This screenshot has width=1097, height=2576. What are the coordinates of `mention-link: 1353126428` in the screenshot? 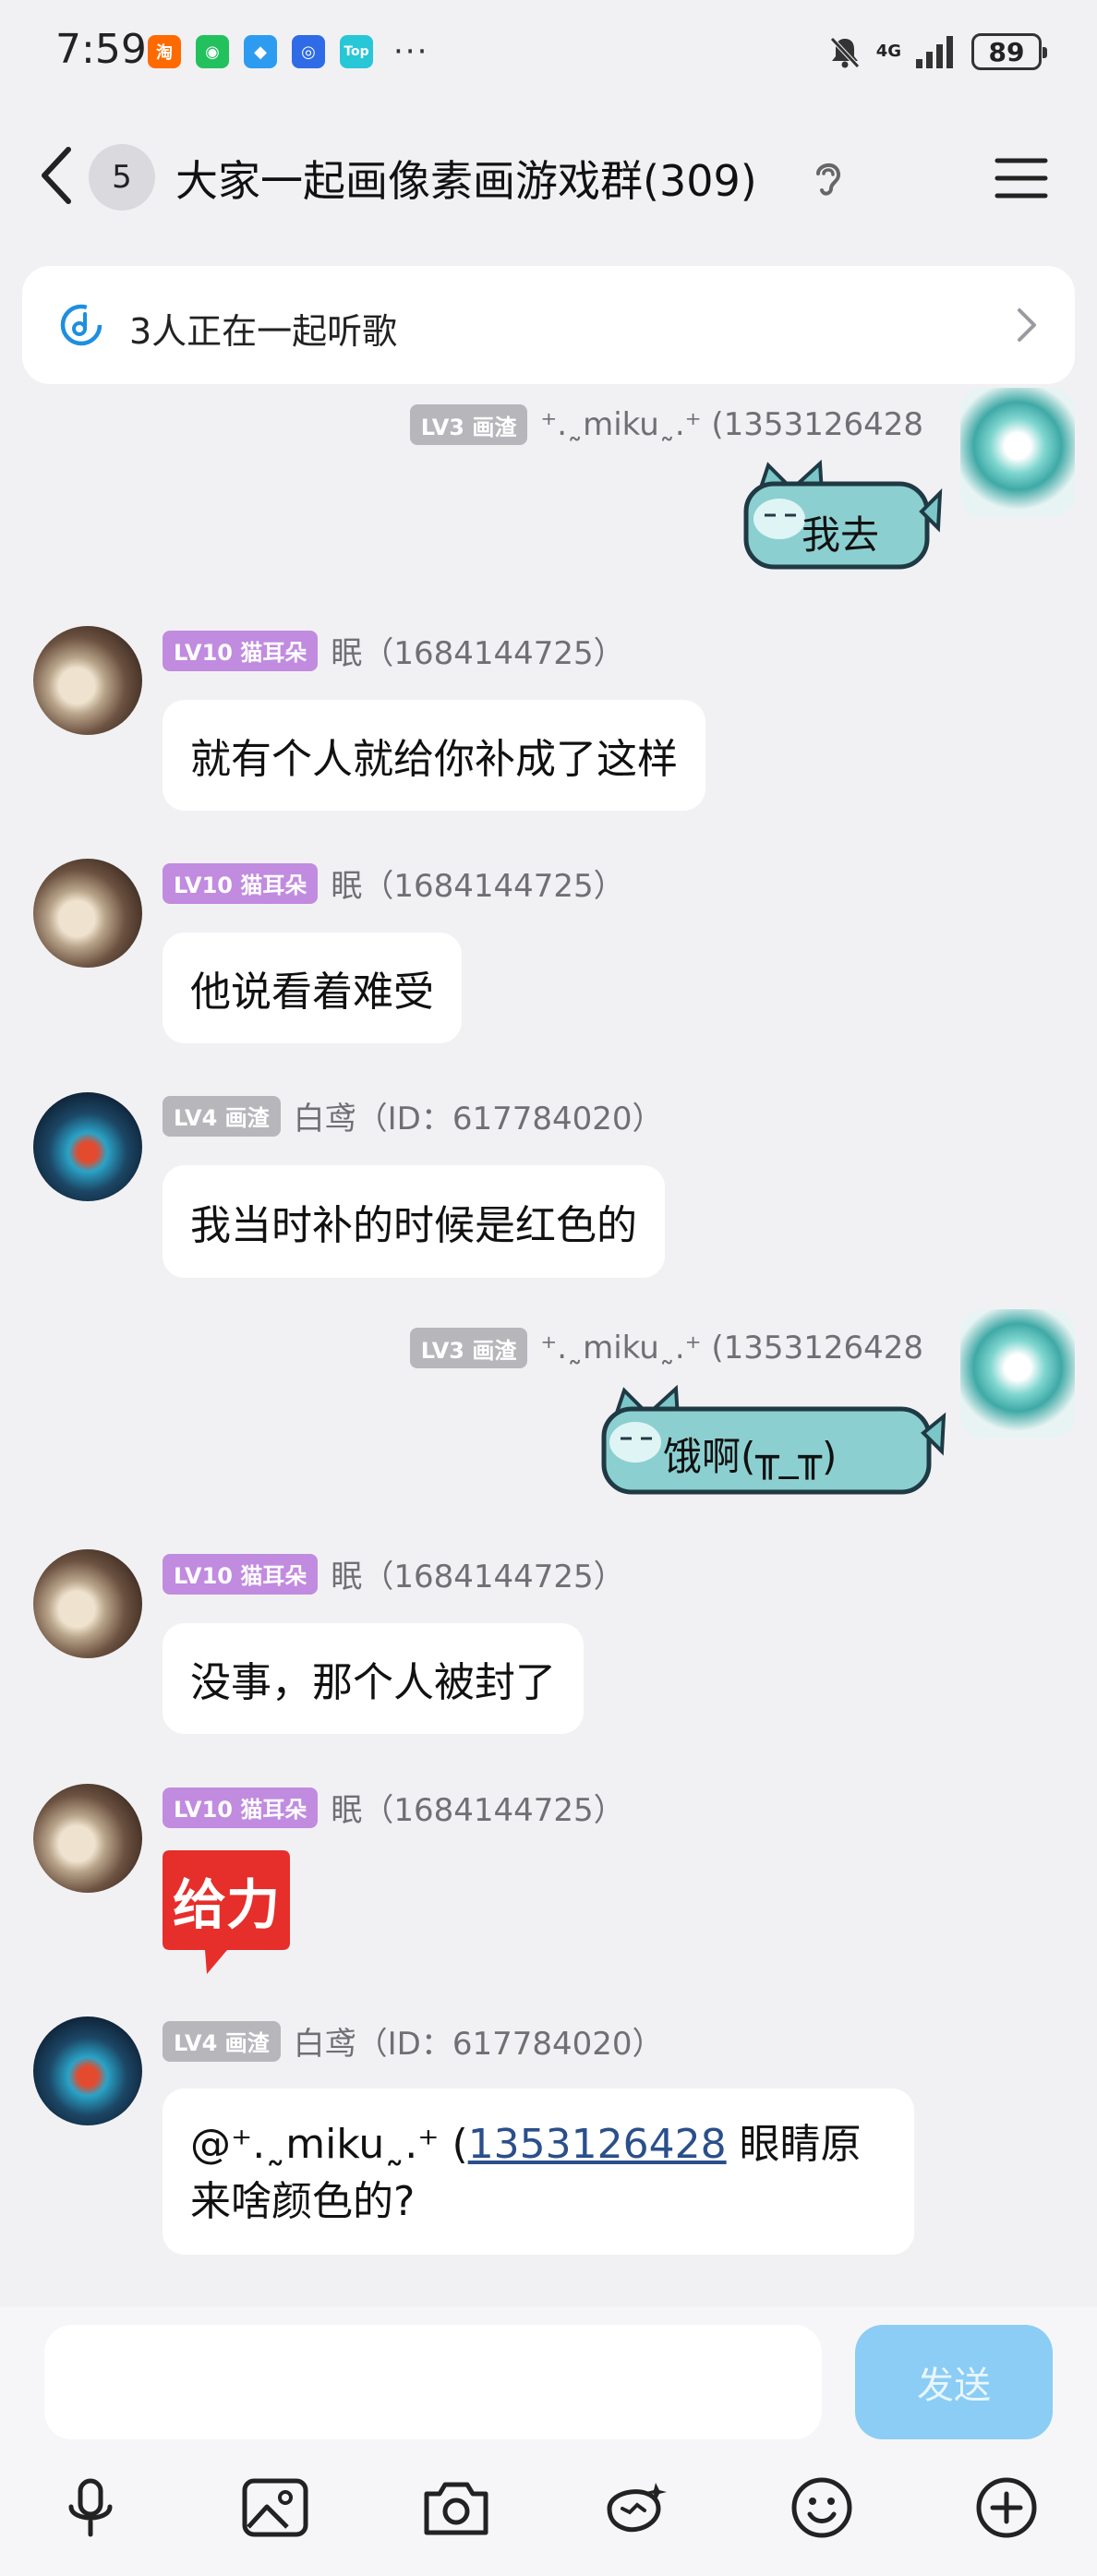 It's located at (598, 2144).